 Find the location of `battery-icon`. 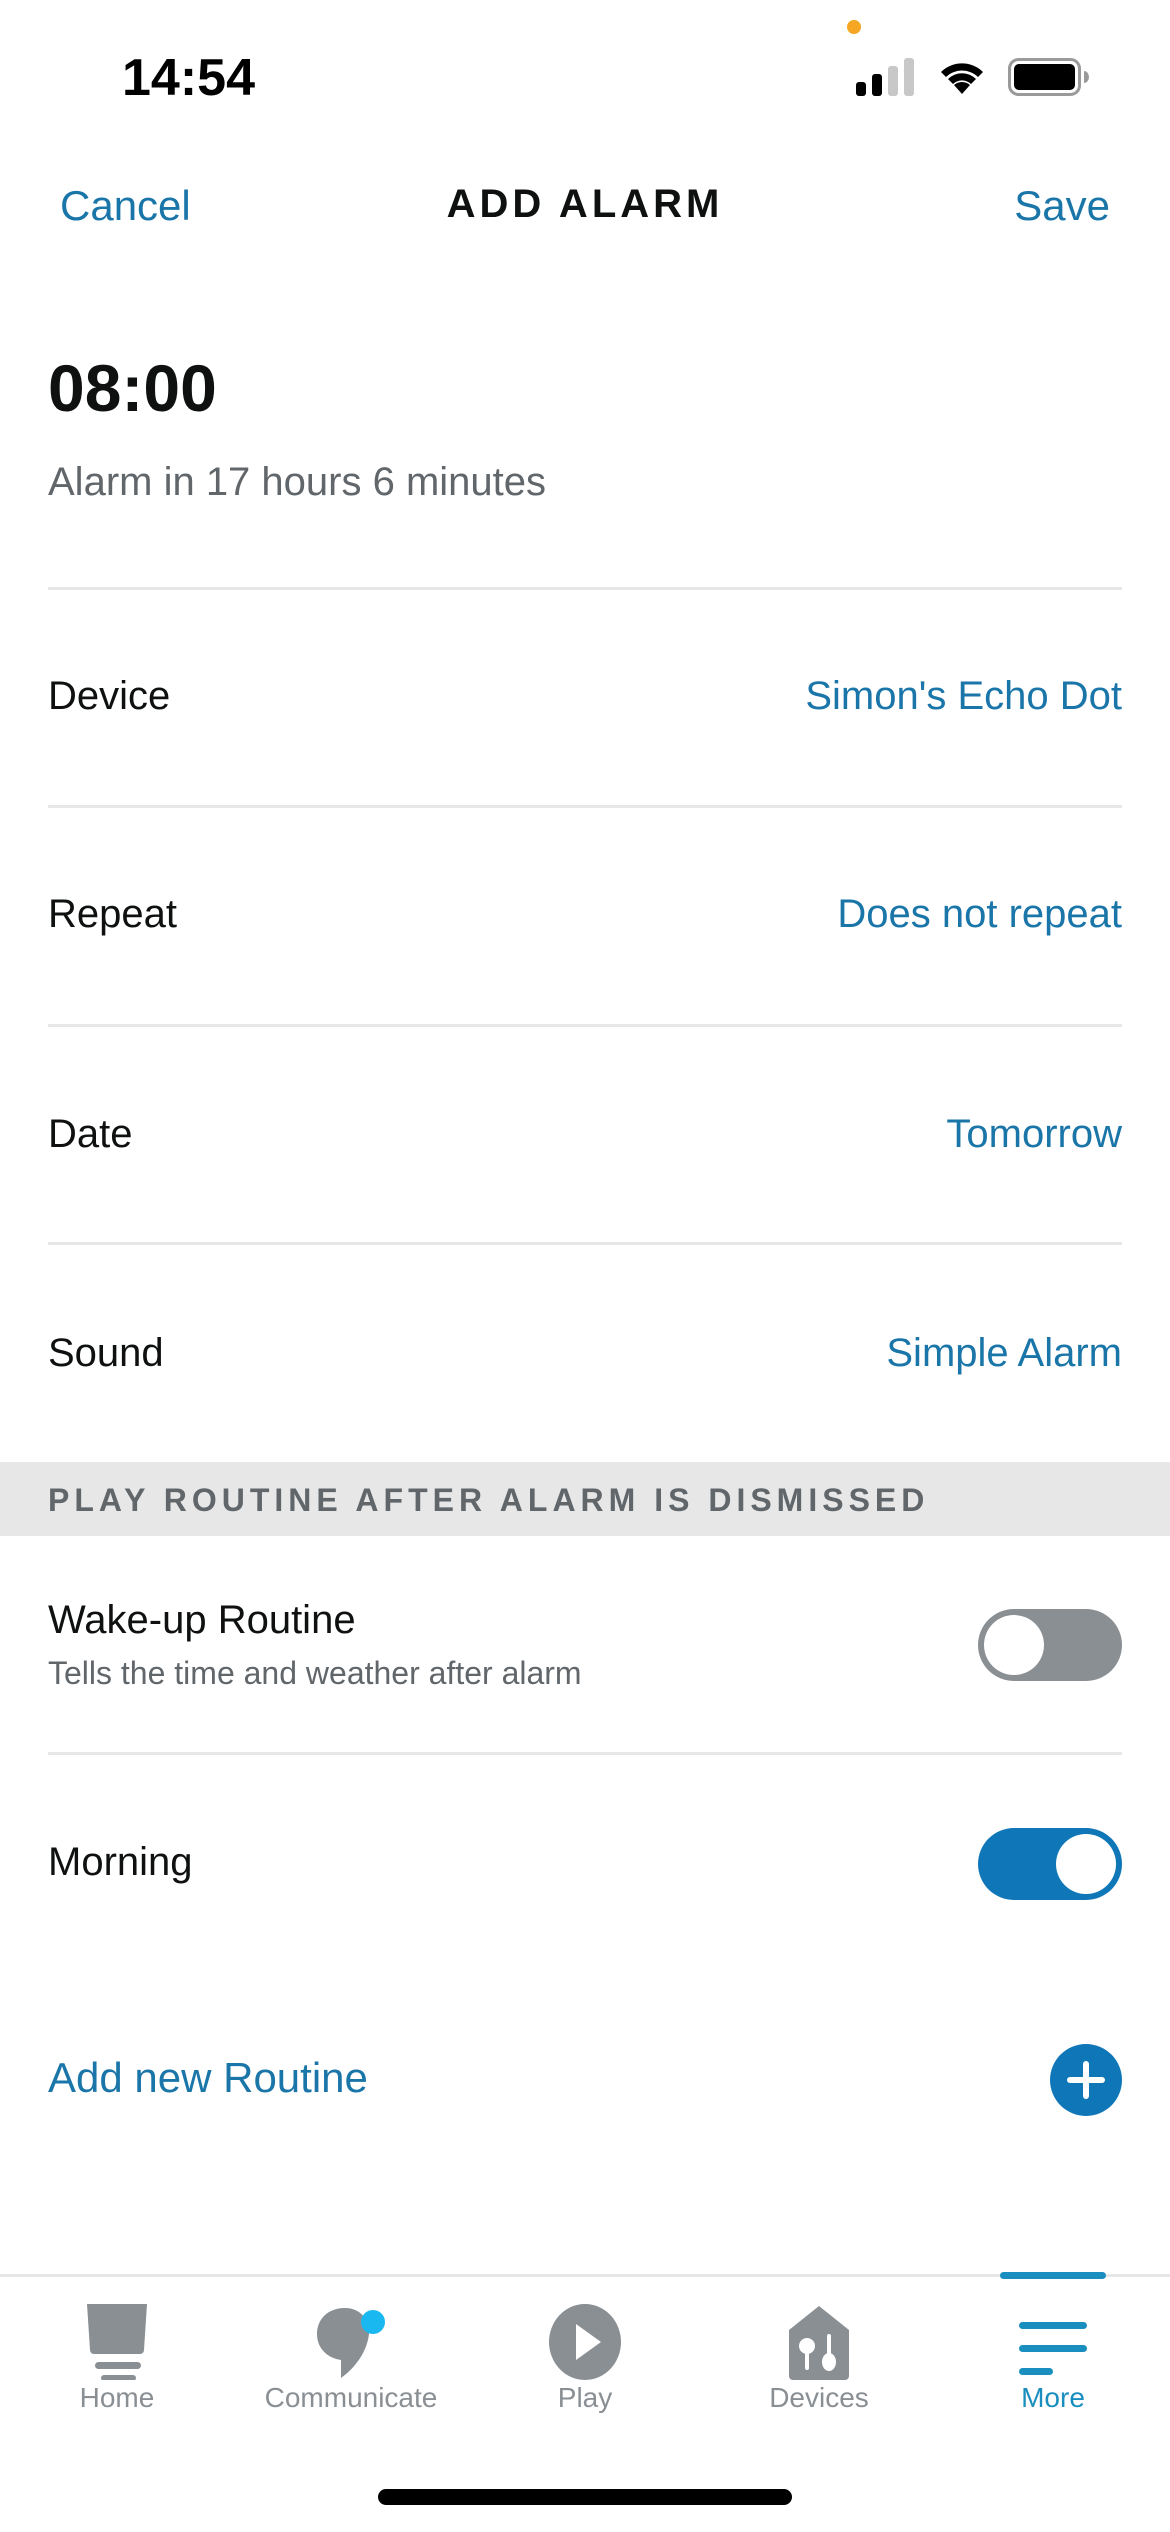

battery-icon is located at coordinates (1048, 77).